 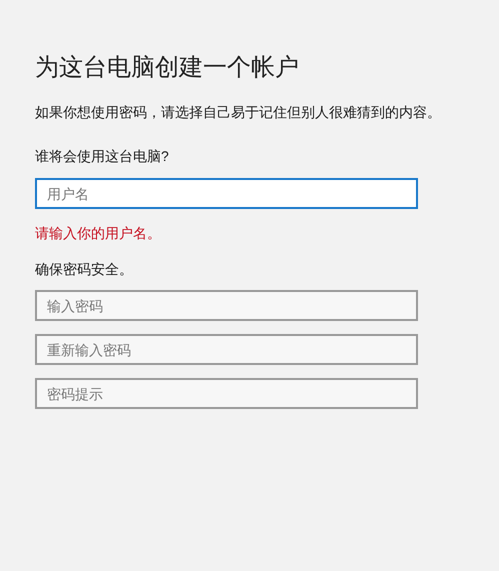 I want to click on password-field: 密码提示, so click(x=226, y=393).